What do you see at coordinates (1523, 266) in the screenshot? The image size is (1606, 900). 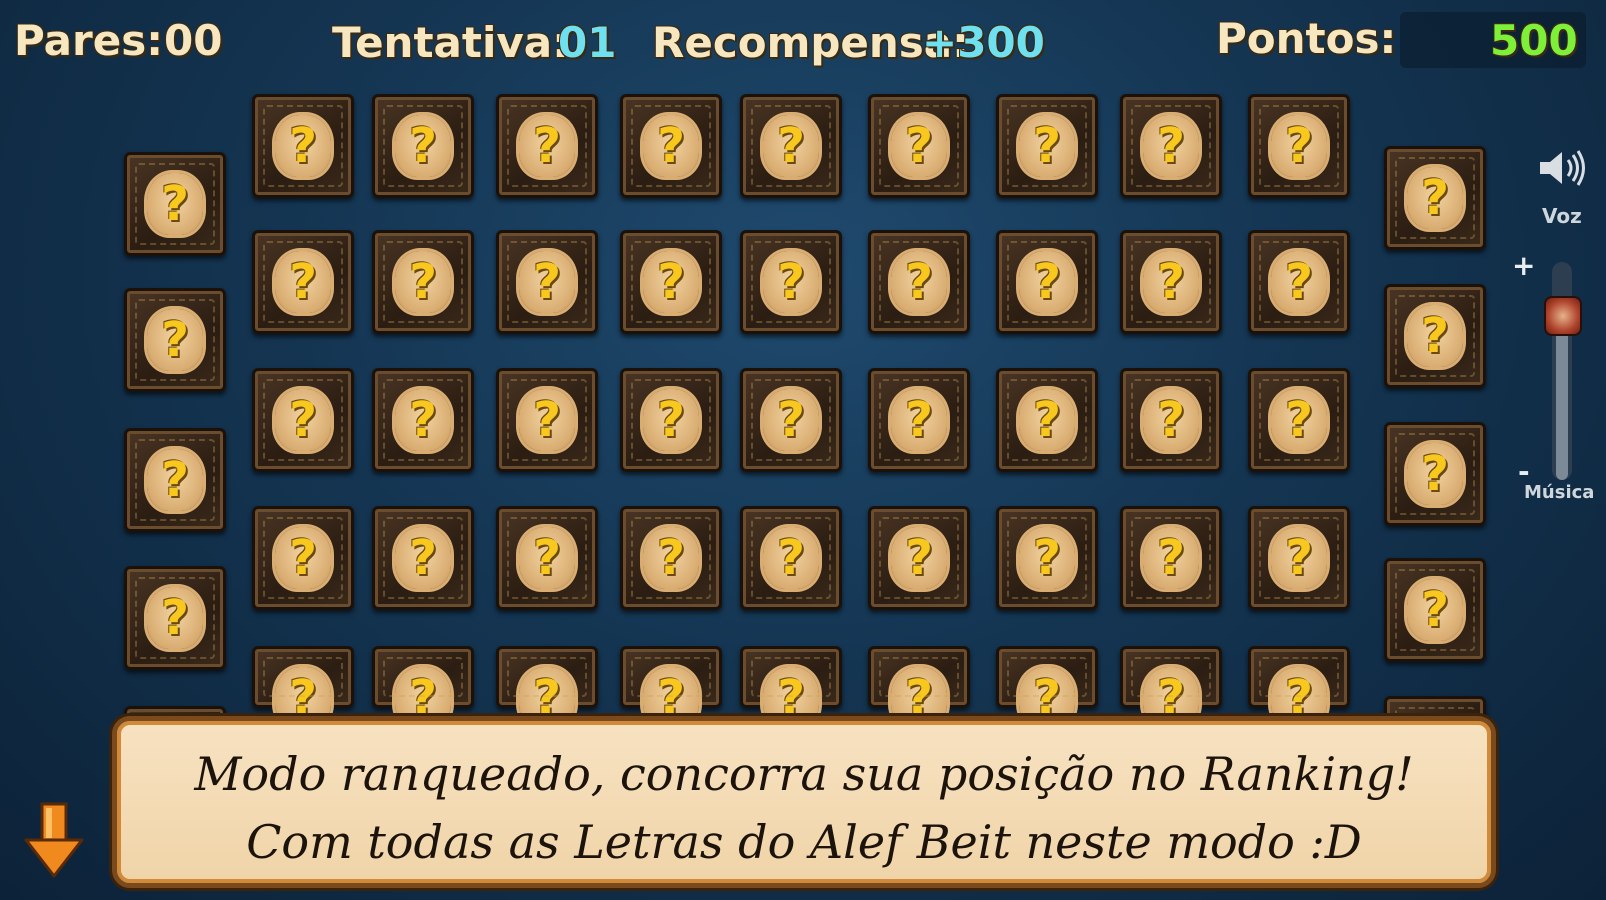 I see `volume-plus: +` at bounding box center [1523, 266].